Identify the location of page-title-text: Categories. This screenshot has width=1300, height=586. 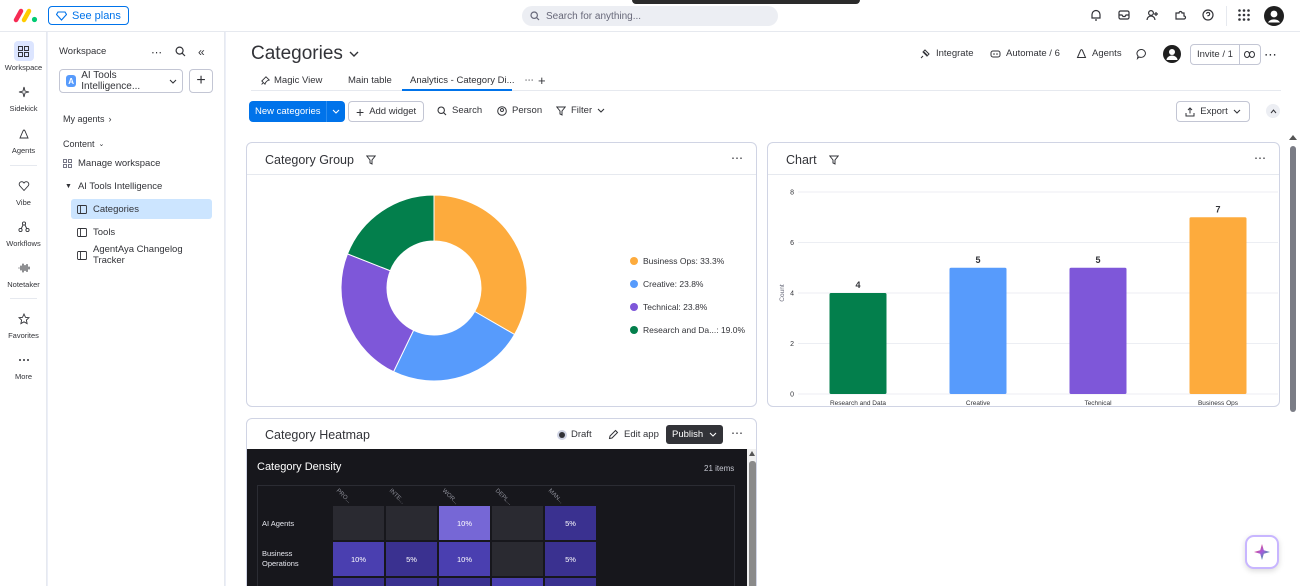
(297, 53).